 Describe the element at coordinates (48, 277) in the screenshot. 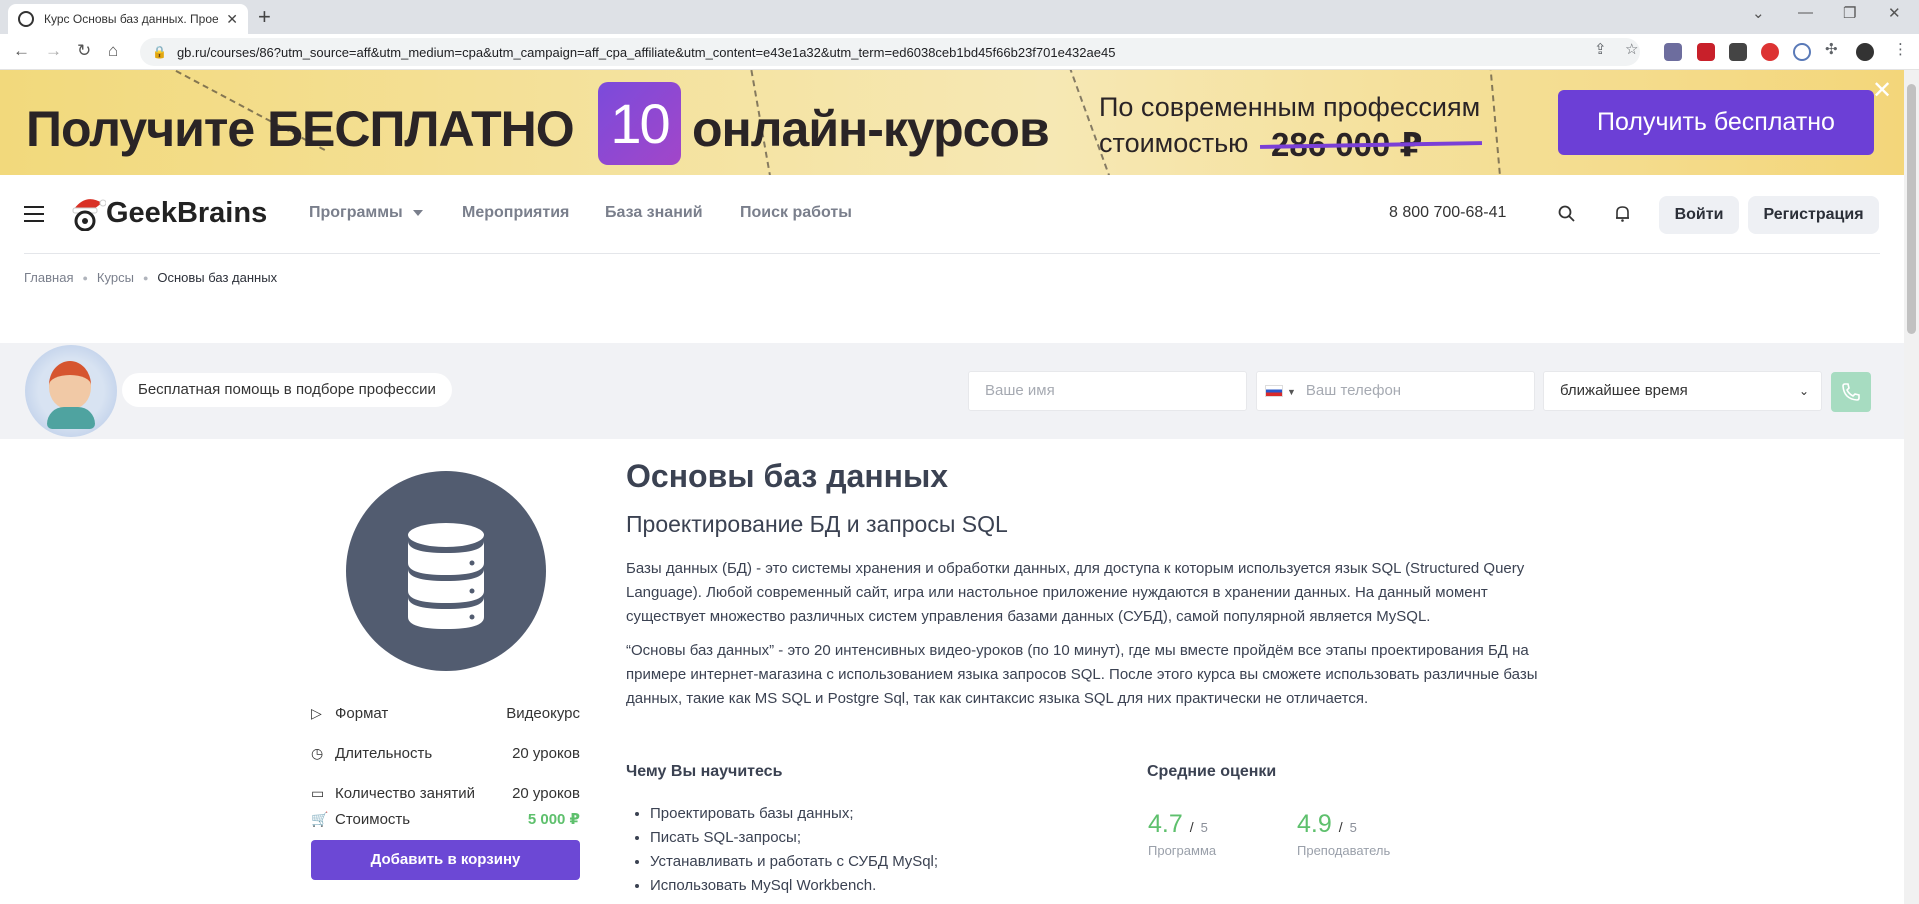

I see `breadcrumb-home: Главная` at that location.